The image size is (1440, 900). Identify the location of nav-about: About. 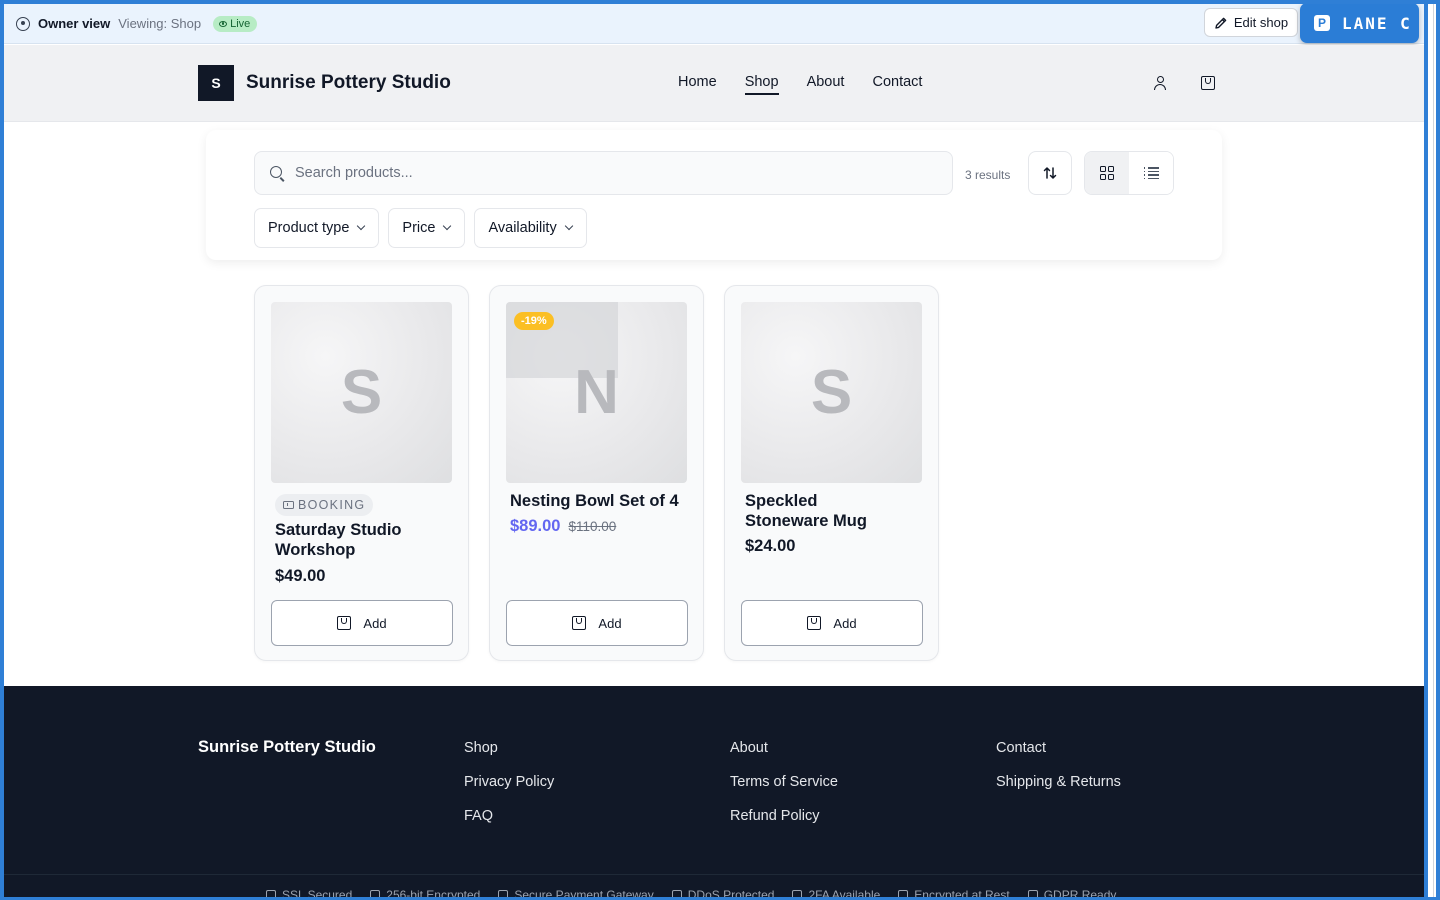
(826, 82).